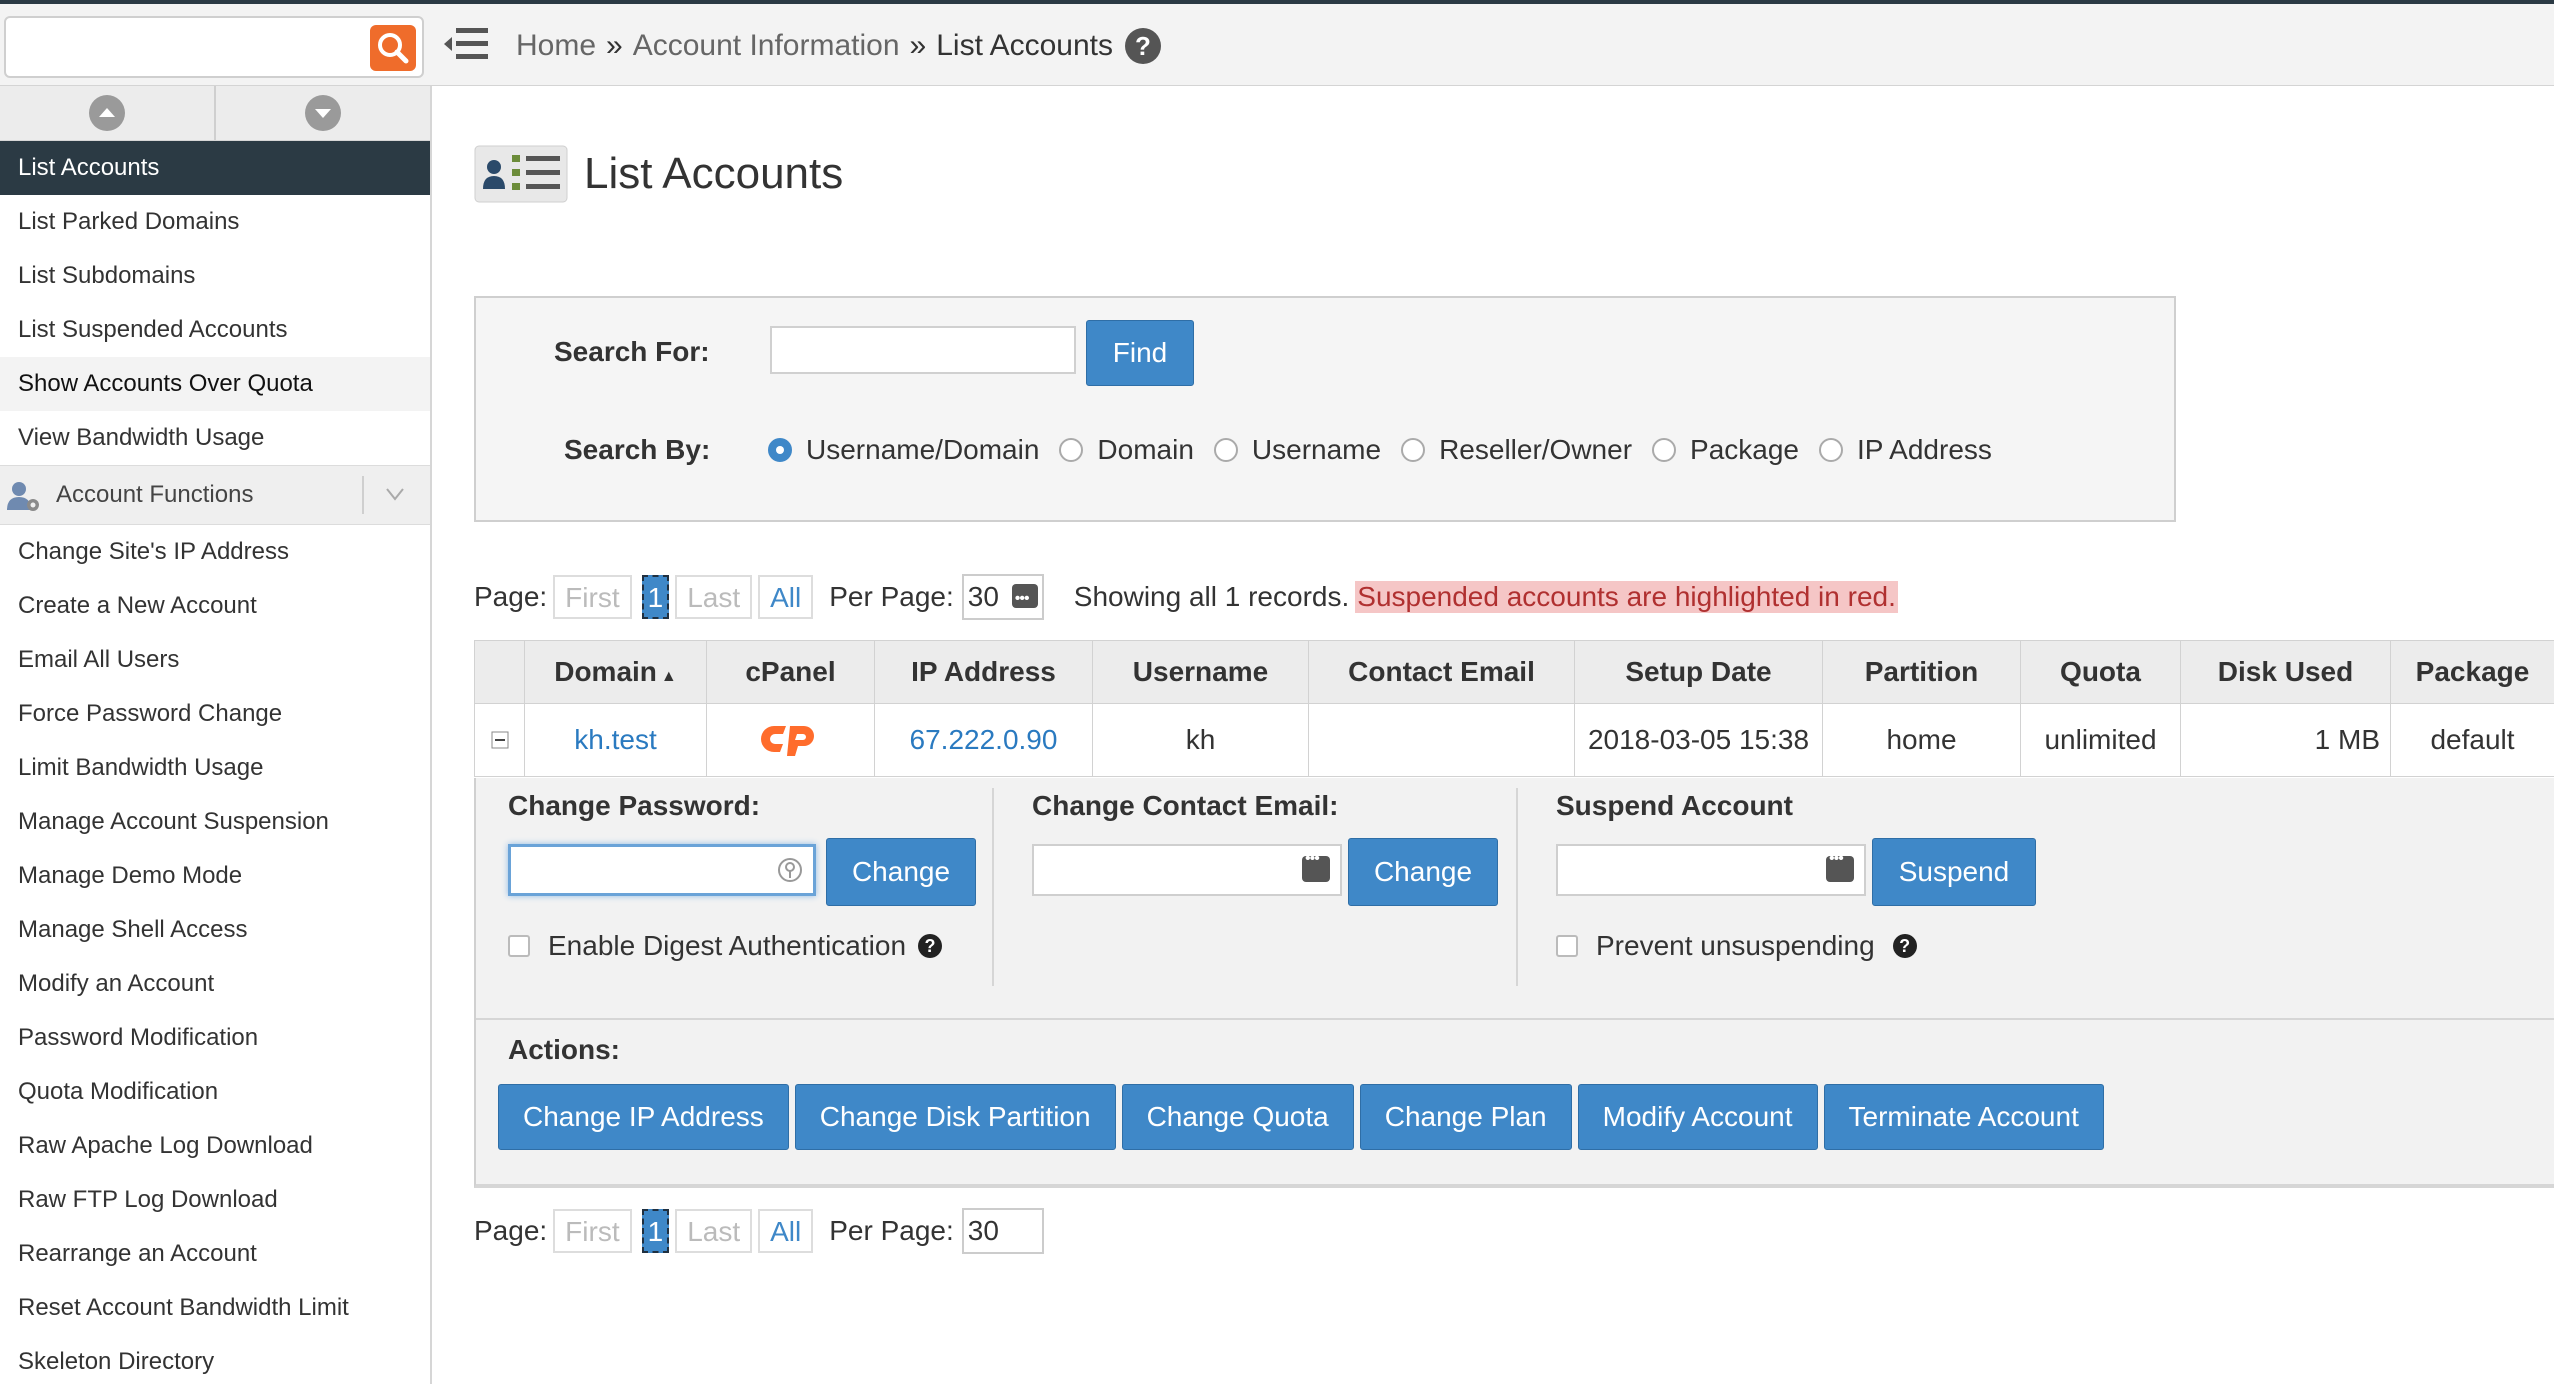 This screenshot has height=1389, width=2554. Describe the element at coordinates (500, 672) in the screenshot. I see `expand-column-header` at that location.